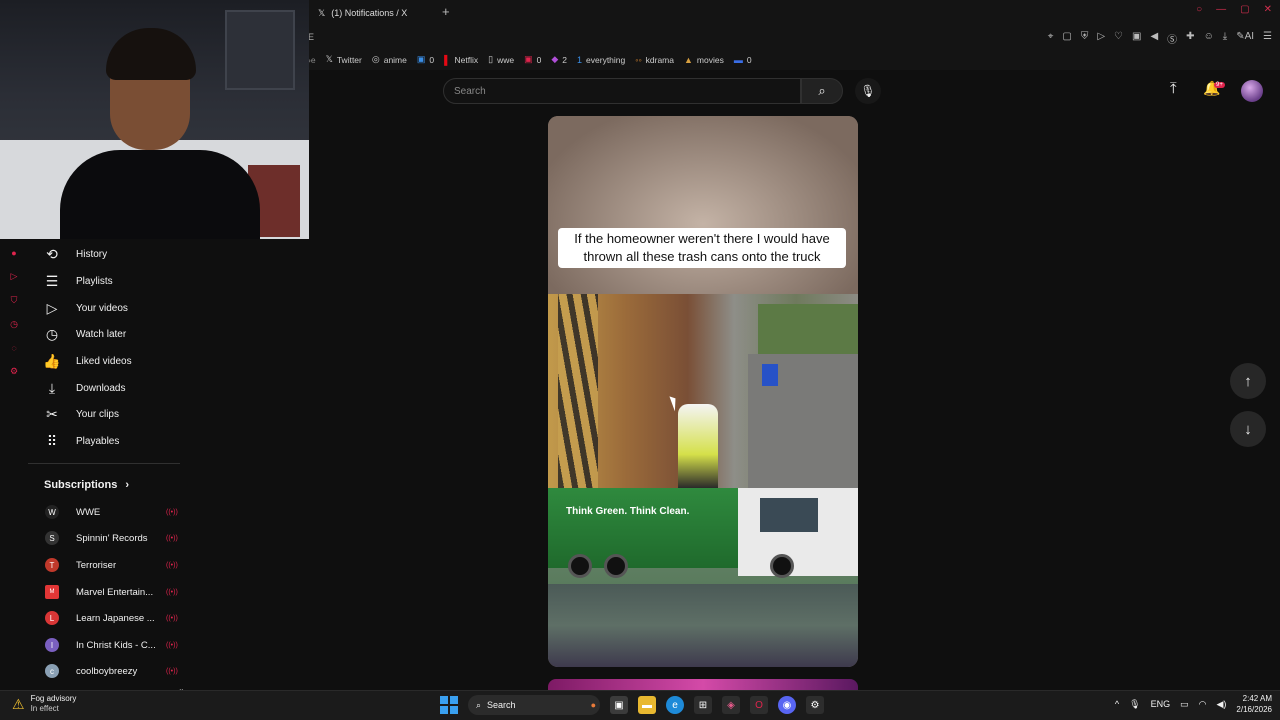  What do you see at coordinates (260, 50) in the screenshot?
I see `webcam-window` at bounding box center [260, 50].